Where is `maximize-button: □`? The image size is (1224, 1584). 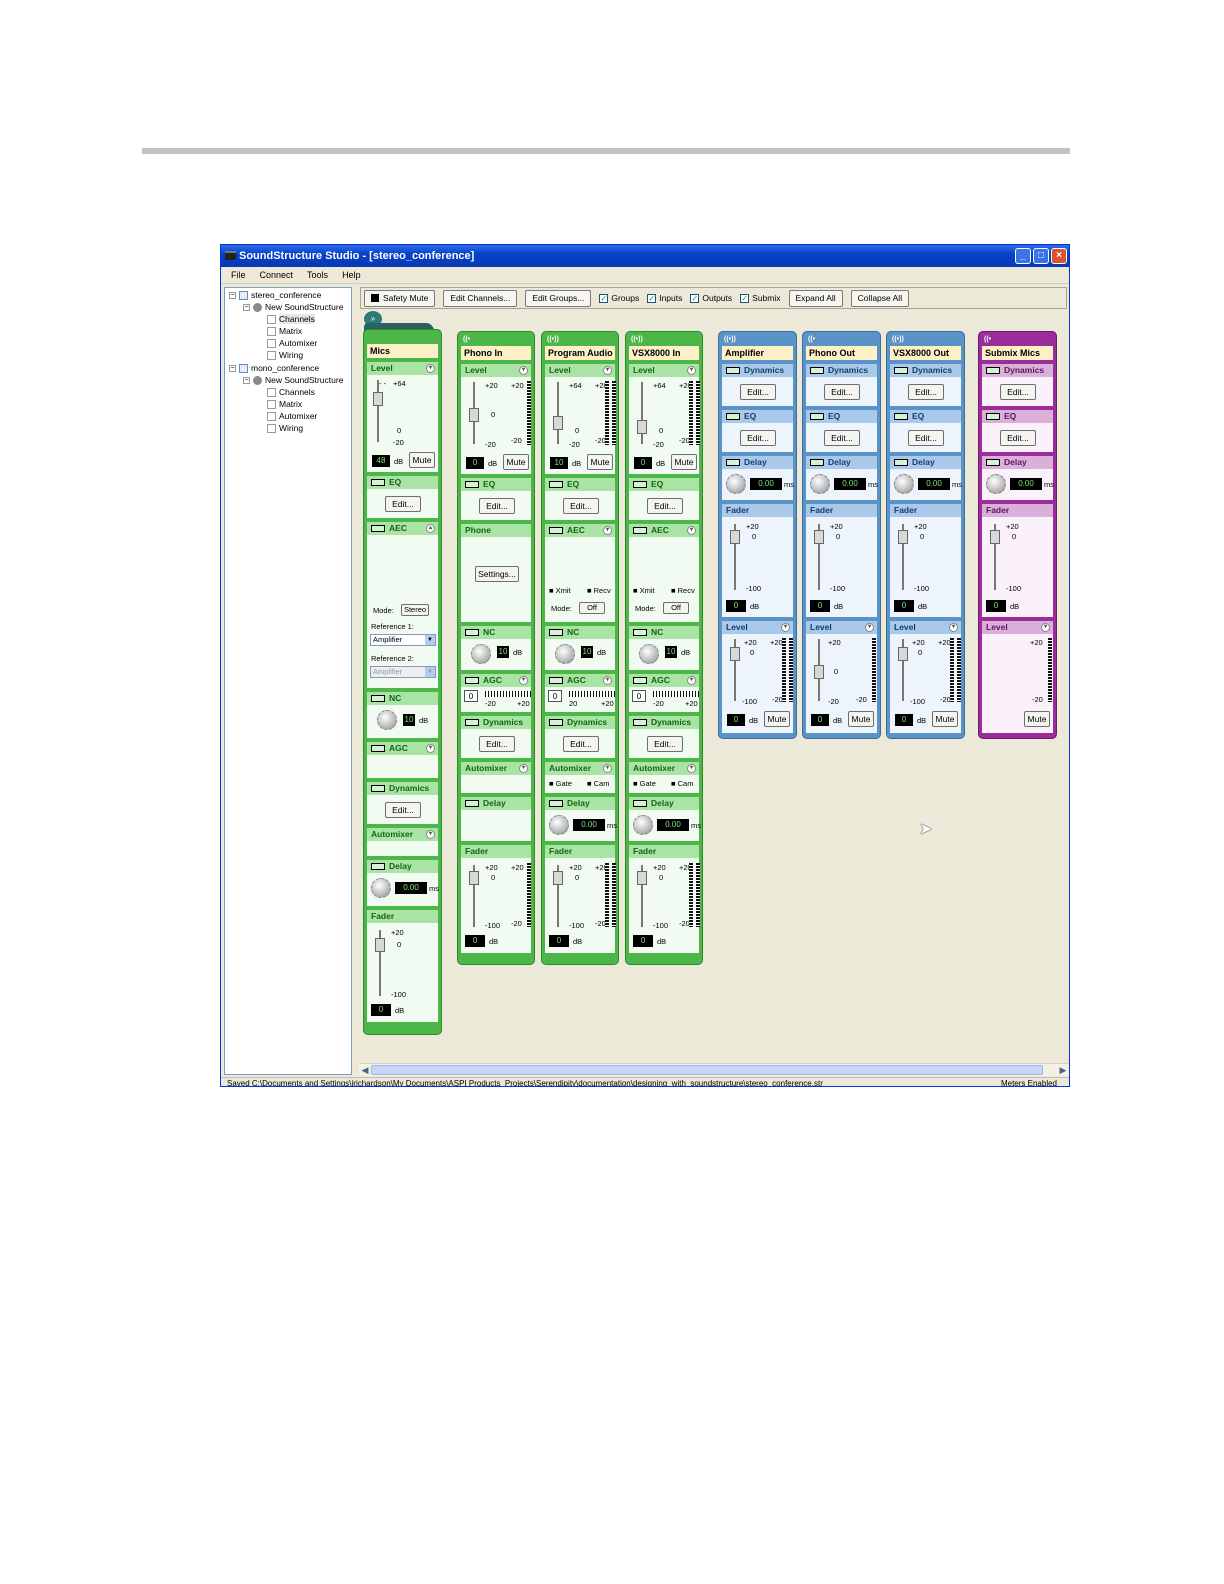
maximize-button: □ is located at coordinates (1041, 256).